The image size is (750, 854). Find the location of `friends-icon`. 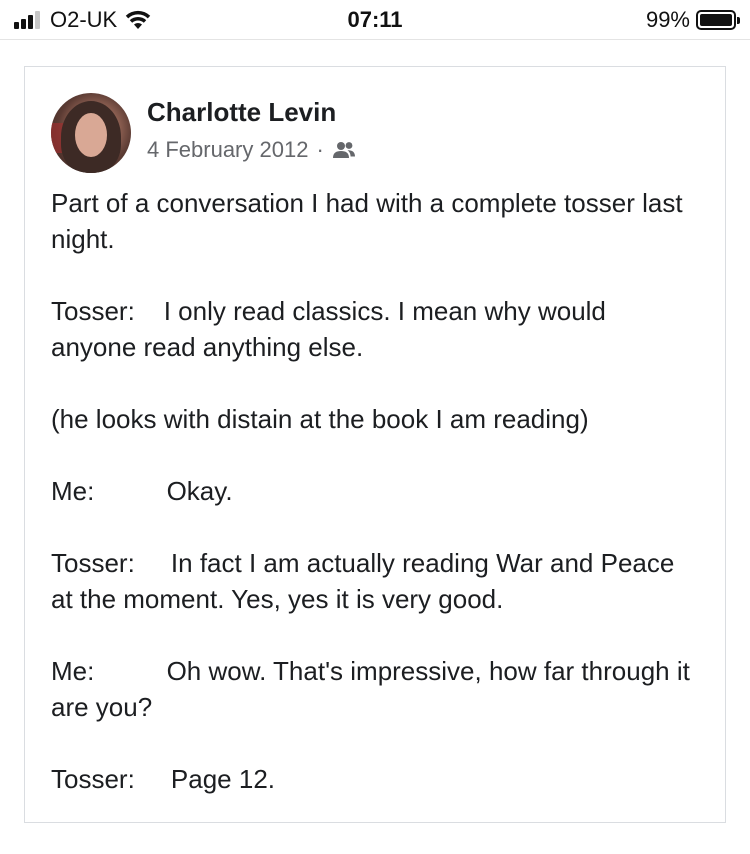

friends-icon is located at coordinates (343, 150).